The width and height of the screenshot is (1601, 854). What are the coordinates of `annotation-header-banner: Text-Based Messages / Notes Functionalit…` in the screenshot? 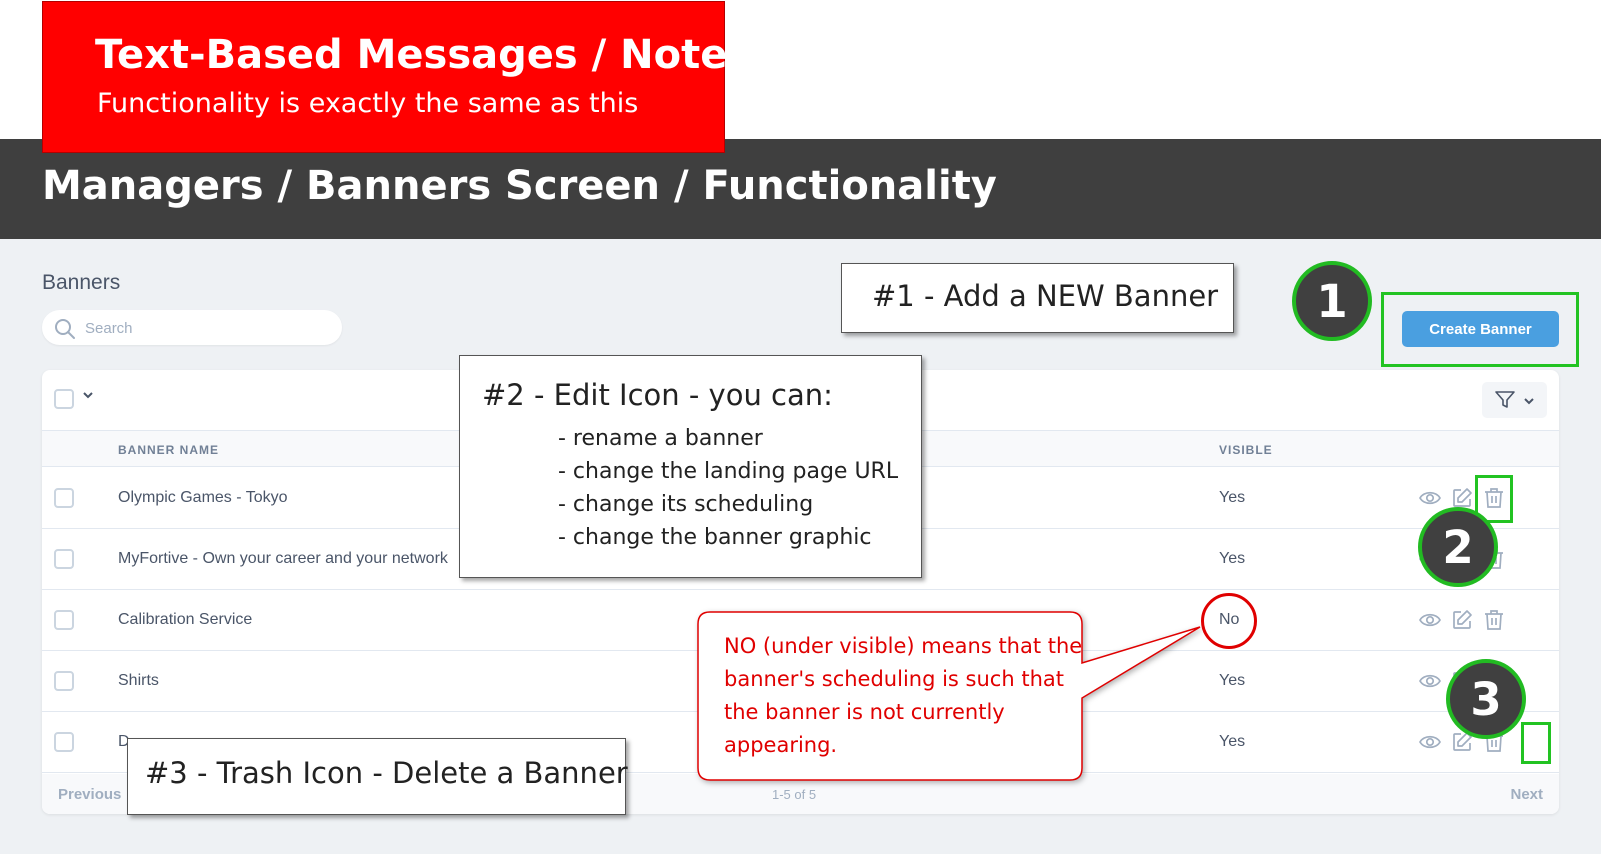 It's located at (396, 77).